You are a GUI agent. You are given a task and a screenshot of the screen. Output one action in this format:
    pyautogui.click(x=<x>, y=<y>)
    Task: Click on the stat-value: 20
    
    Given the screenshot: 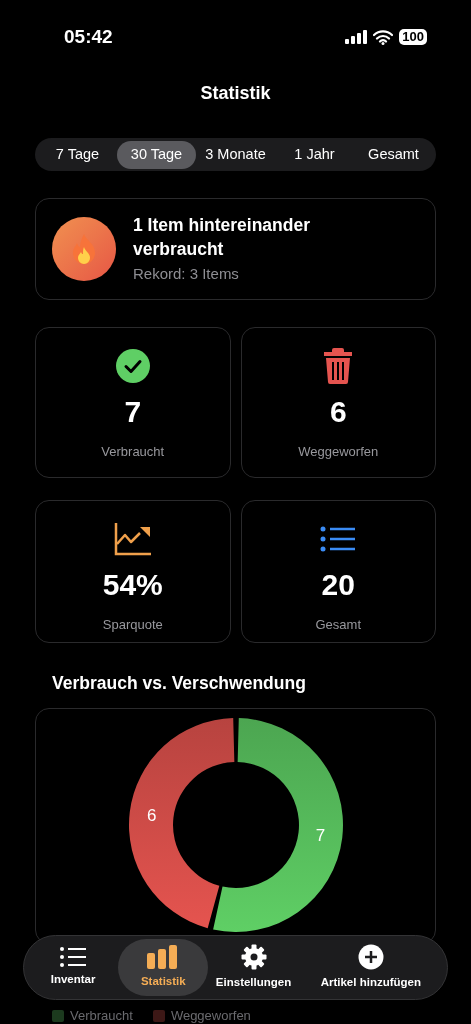 What is the action you would take?
    pyautogui.click(x=338, y=585)
    